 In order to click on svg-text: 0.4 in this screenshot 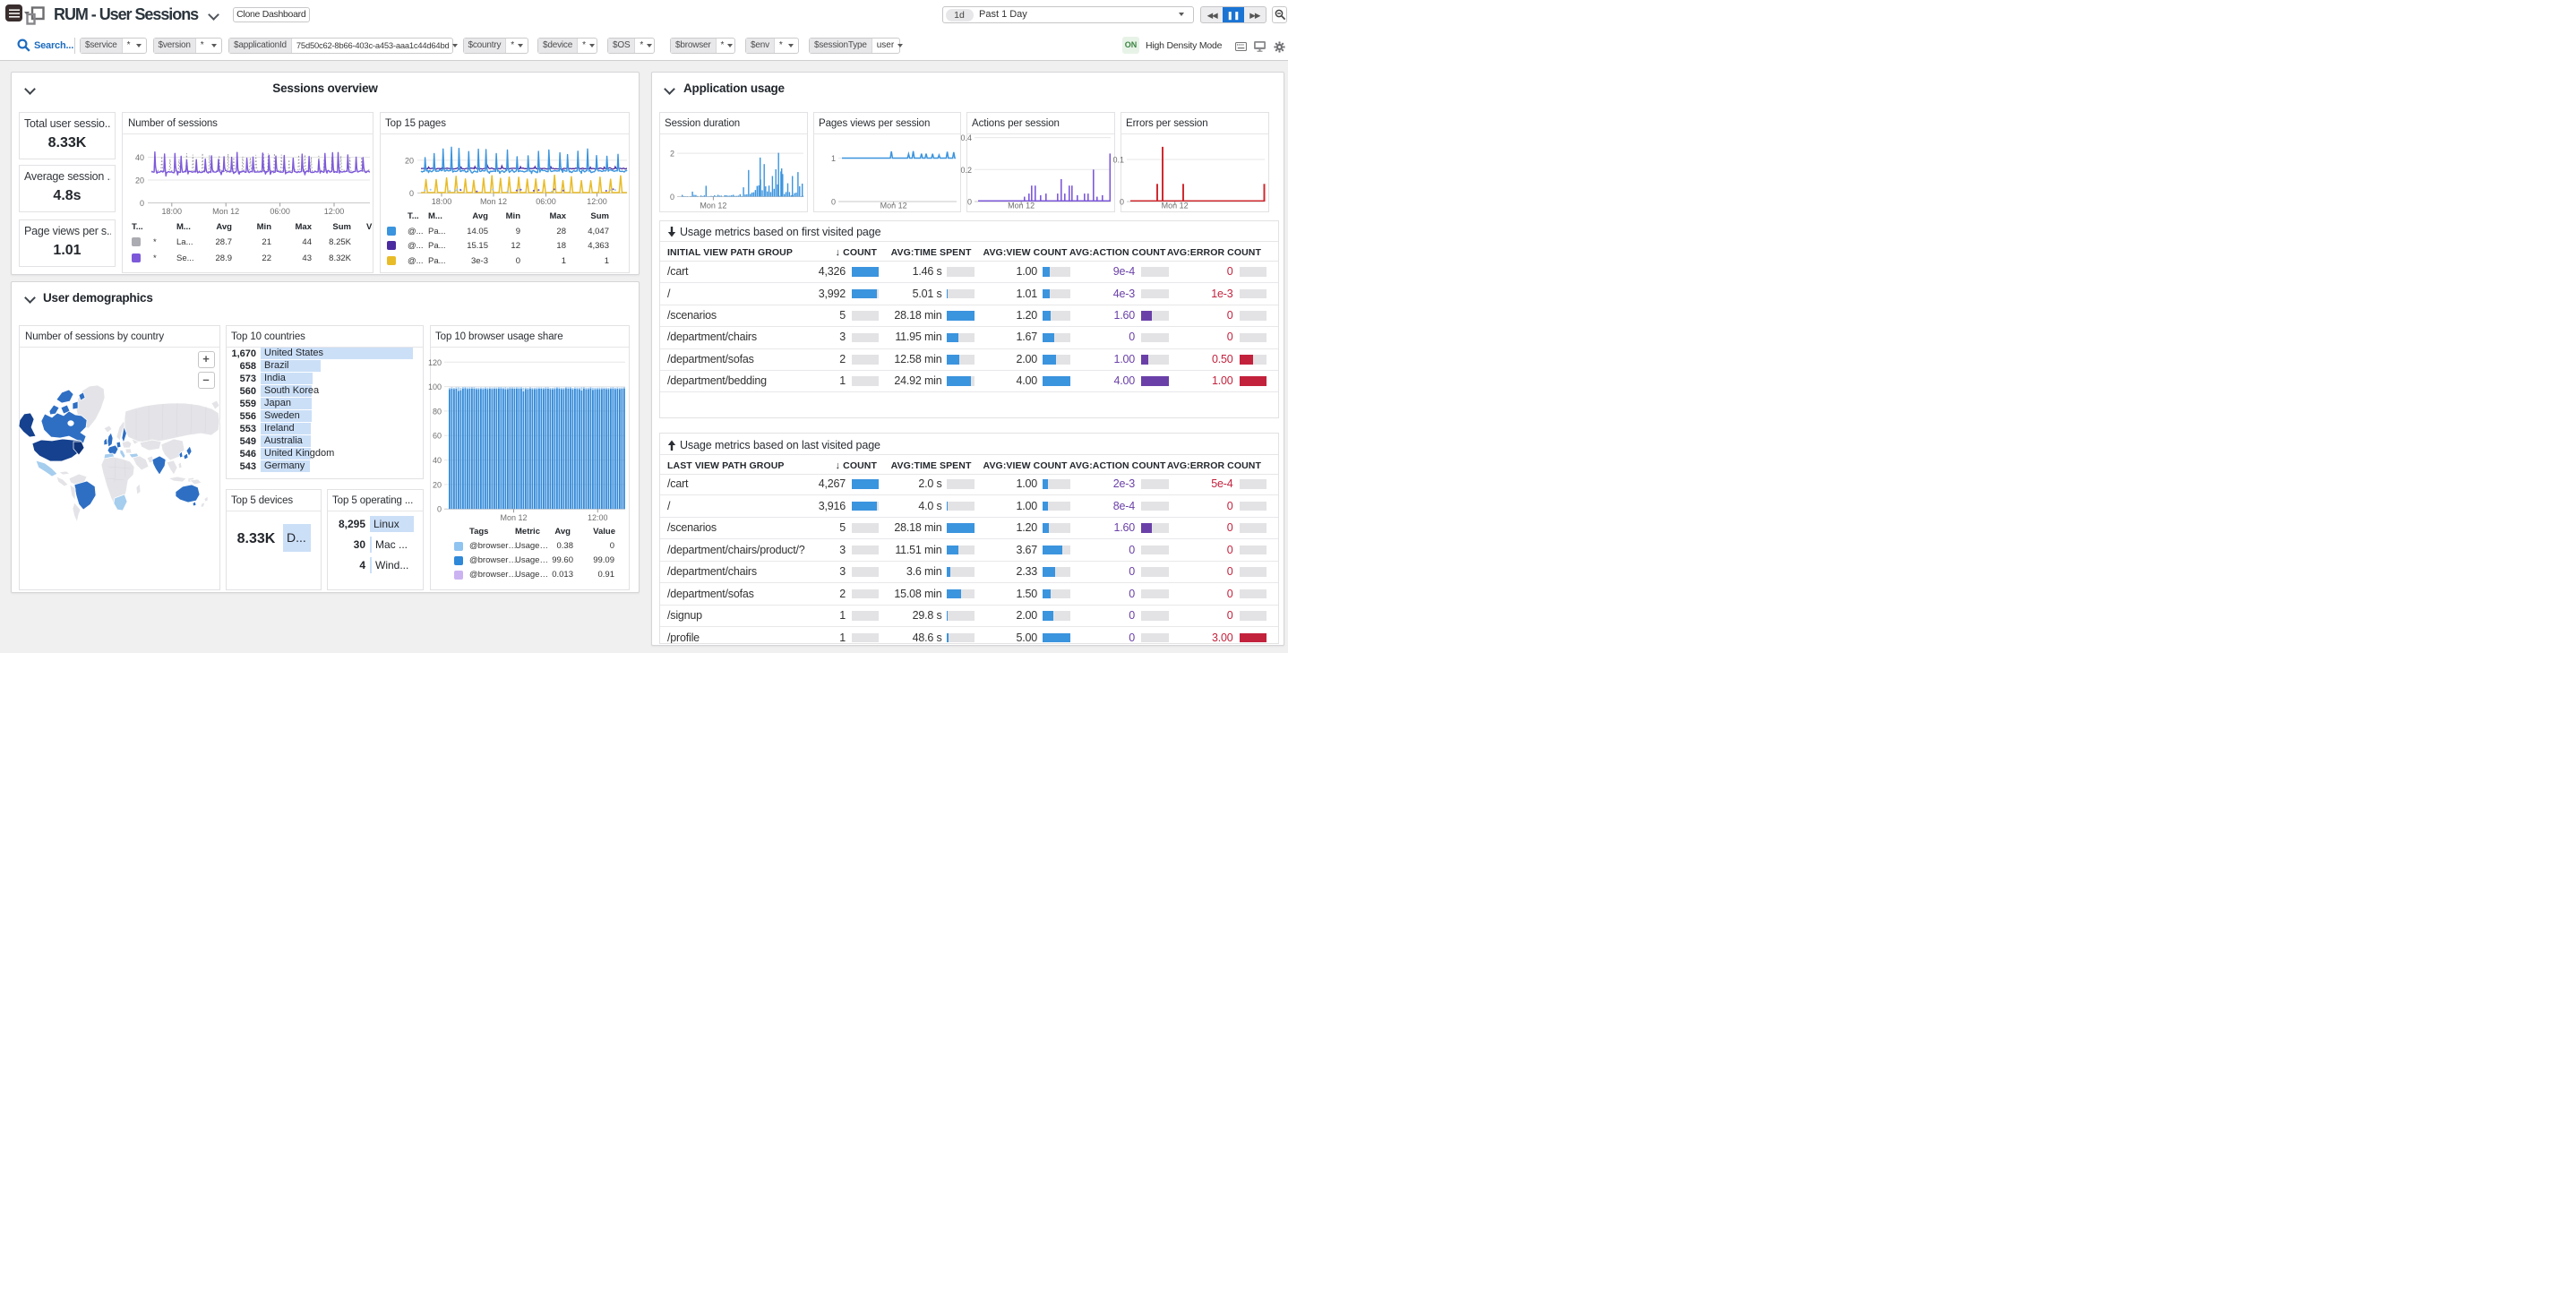, I will do `click(966, 137)`.